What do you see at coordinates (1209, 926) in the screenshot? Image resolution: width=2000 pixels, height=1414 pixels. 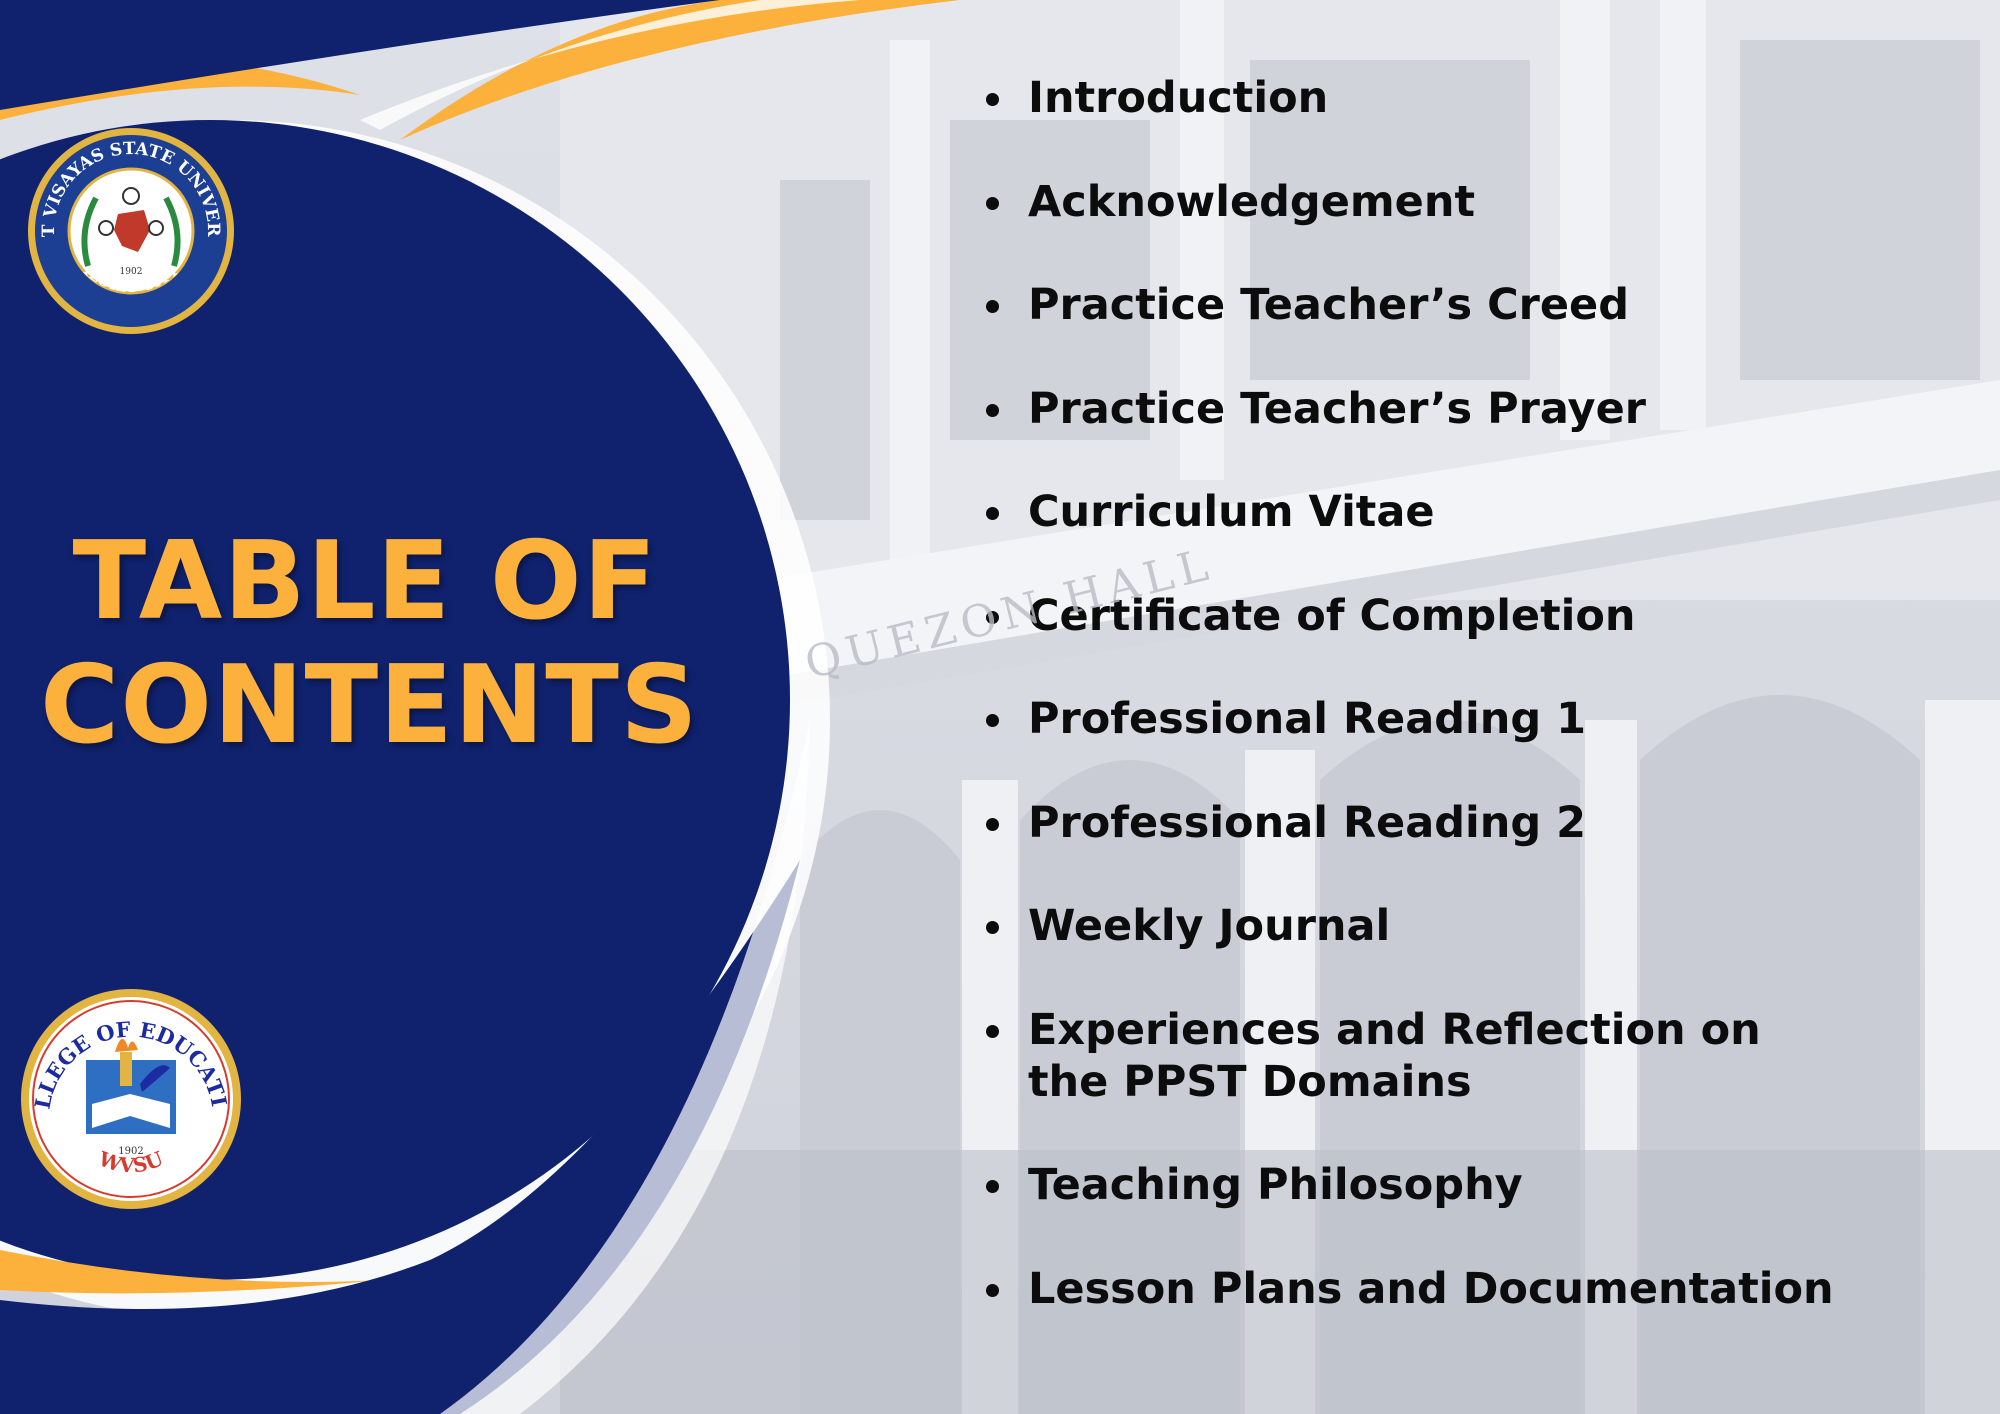 I see `toc-item-label: Weekly Journal` at bounding box center [1209, 926].